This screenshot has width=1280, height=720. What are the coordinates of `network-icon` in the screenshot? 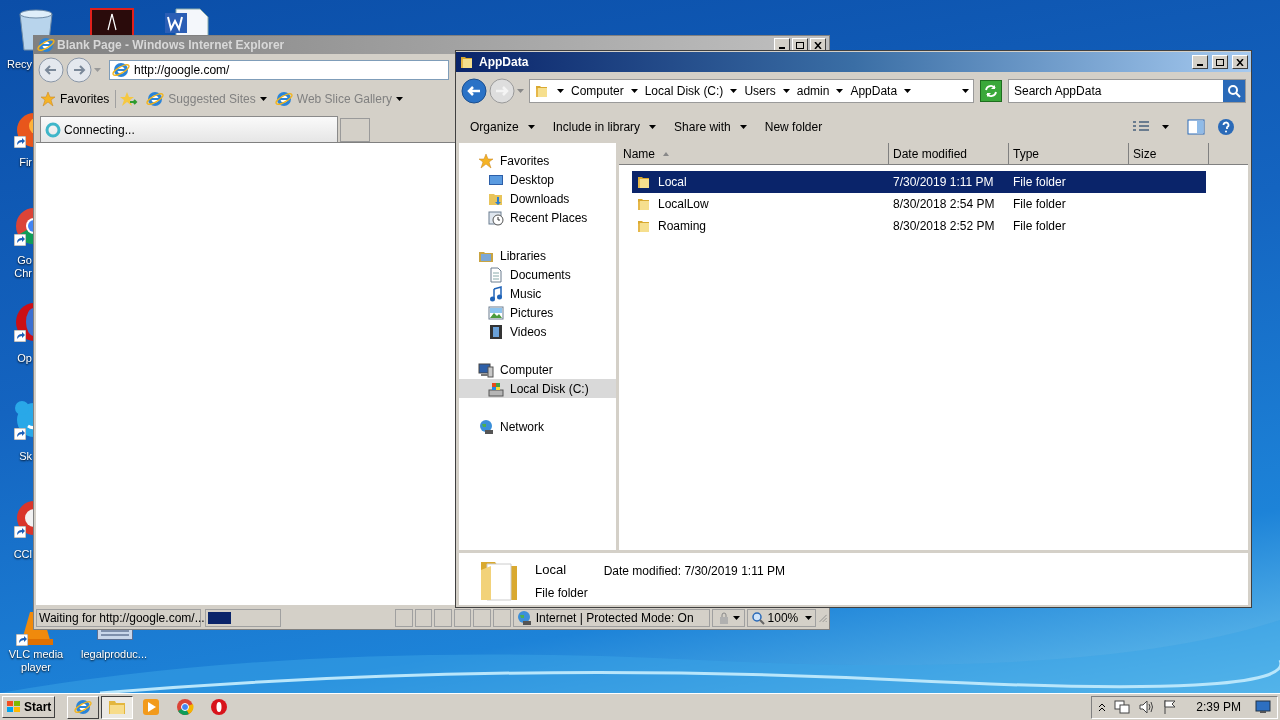 It's located at (1122, 707).